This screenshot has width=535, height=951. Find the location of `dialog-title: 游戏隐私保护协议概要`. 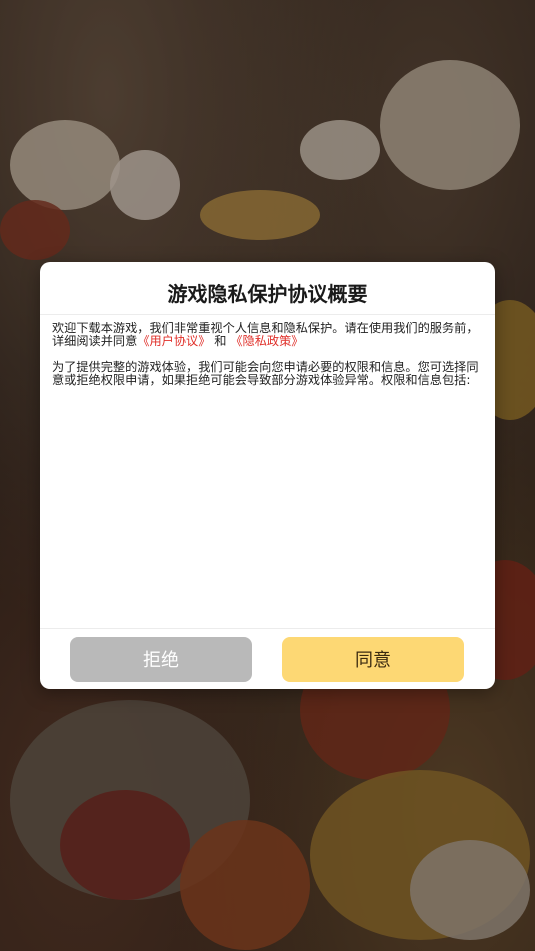

dialog-title: 游戏隐私保护协议概要 is located at coordinates (267, 294).